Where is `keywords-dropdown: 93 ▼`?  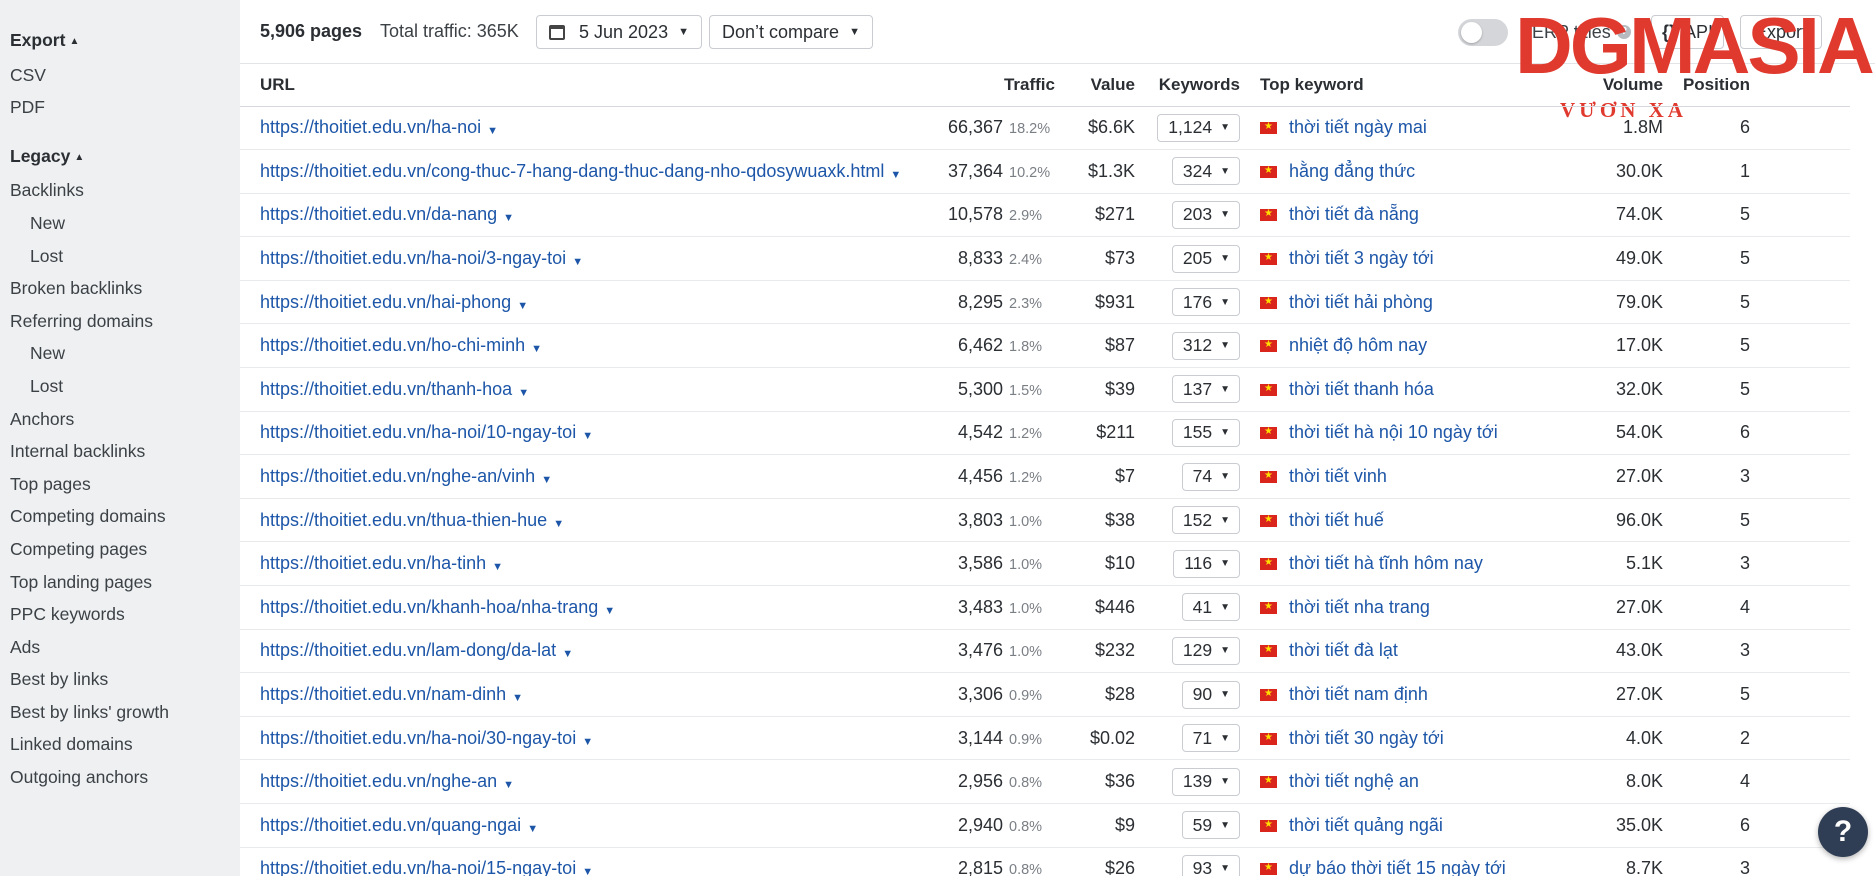 keywords-dropdown: 93 ▼ is located at coordinates (1210, 865).